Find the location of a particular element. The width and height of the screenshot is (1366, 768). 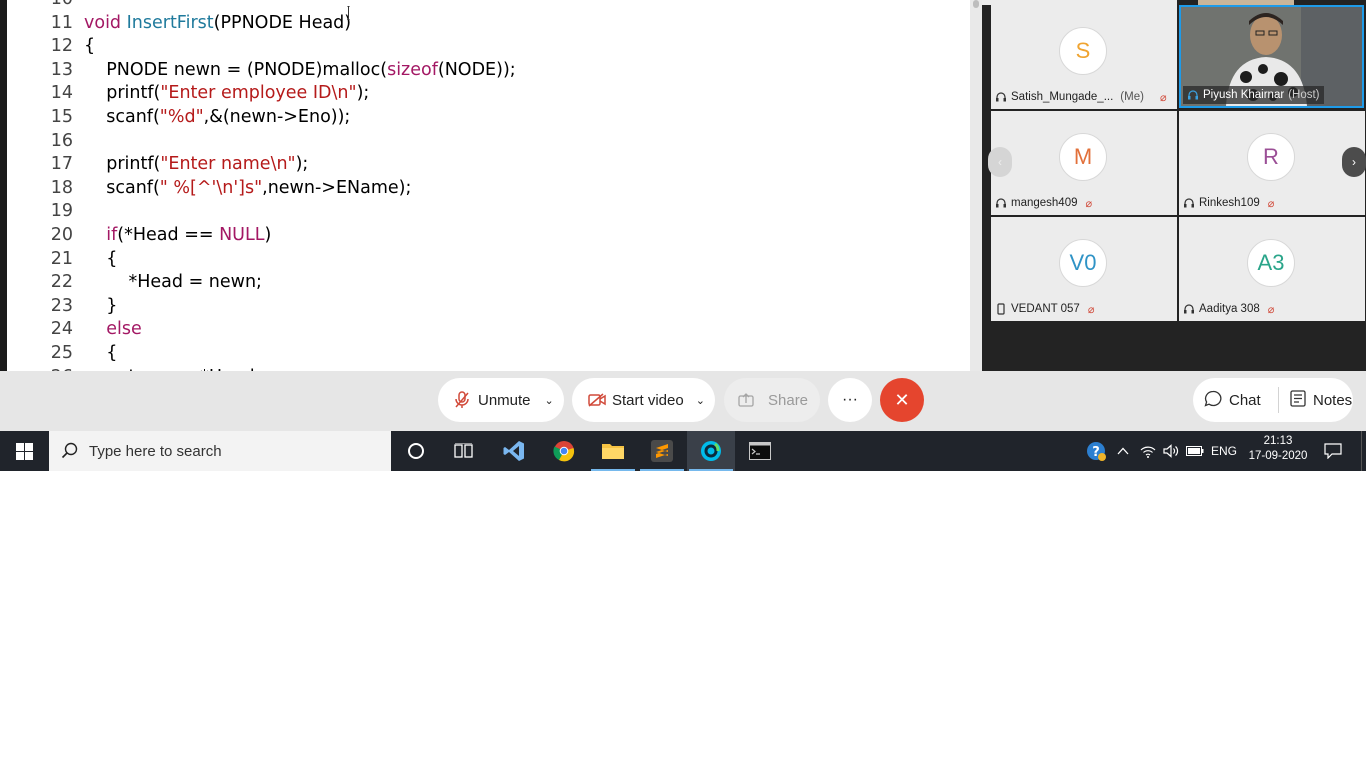

tray-volume is located at coordinates (1171, 451).